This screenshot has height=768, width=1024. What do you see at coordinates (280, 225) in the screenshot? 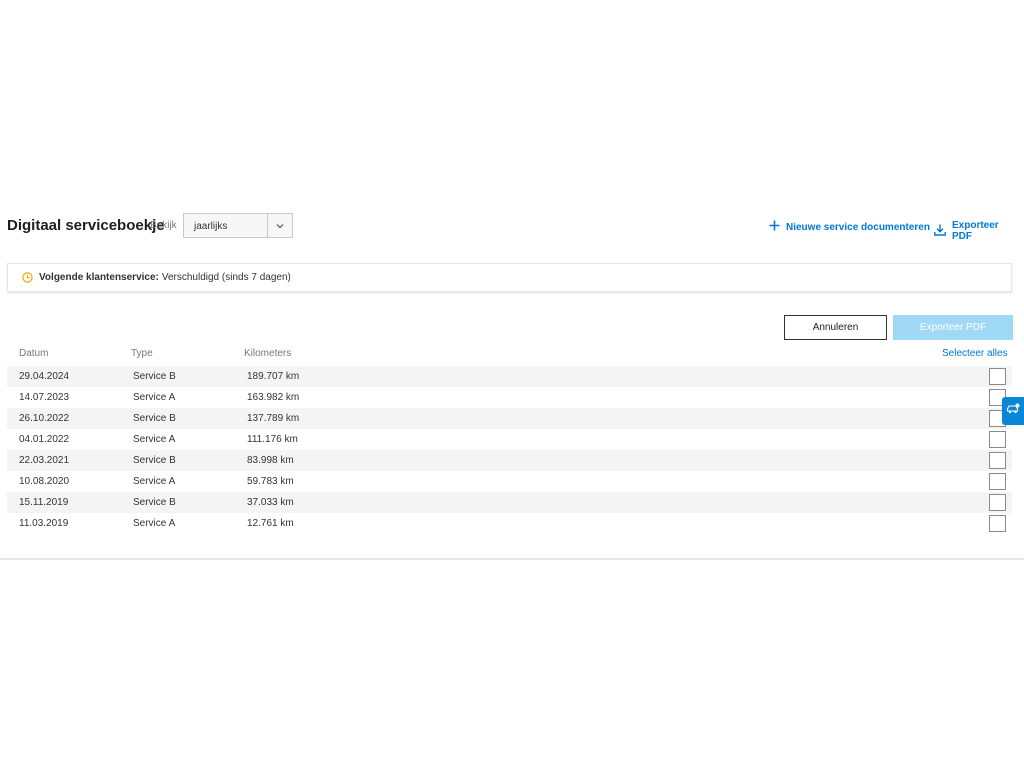
I see `chevron-down-icon` at bounding box center [280, 225].